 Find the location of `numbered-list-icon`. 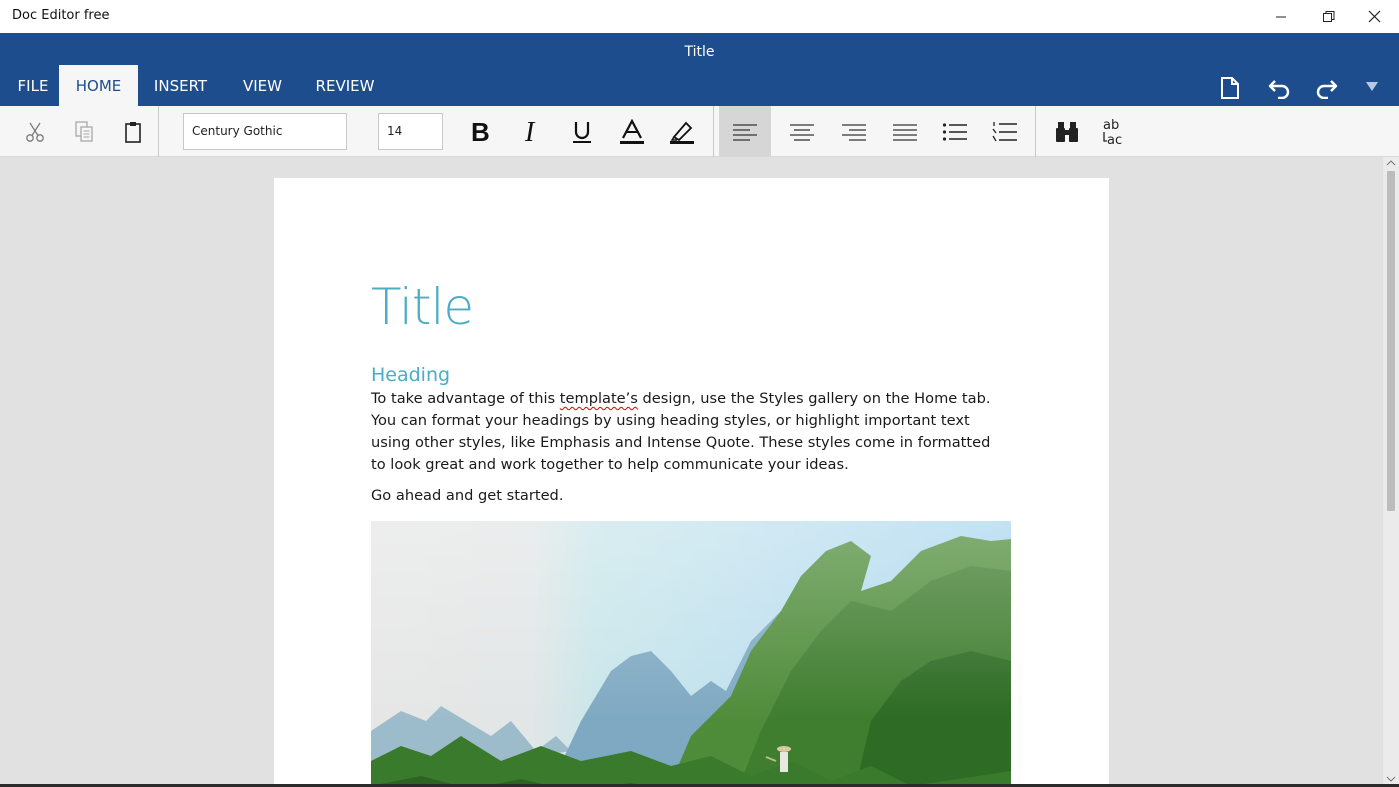

numbered-list-icon is located at coordinates (1004, 131).